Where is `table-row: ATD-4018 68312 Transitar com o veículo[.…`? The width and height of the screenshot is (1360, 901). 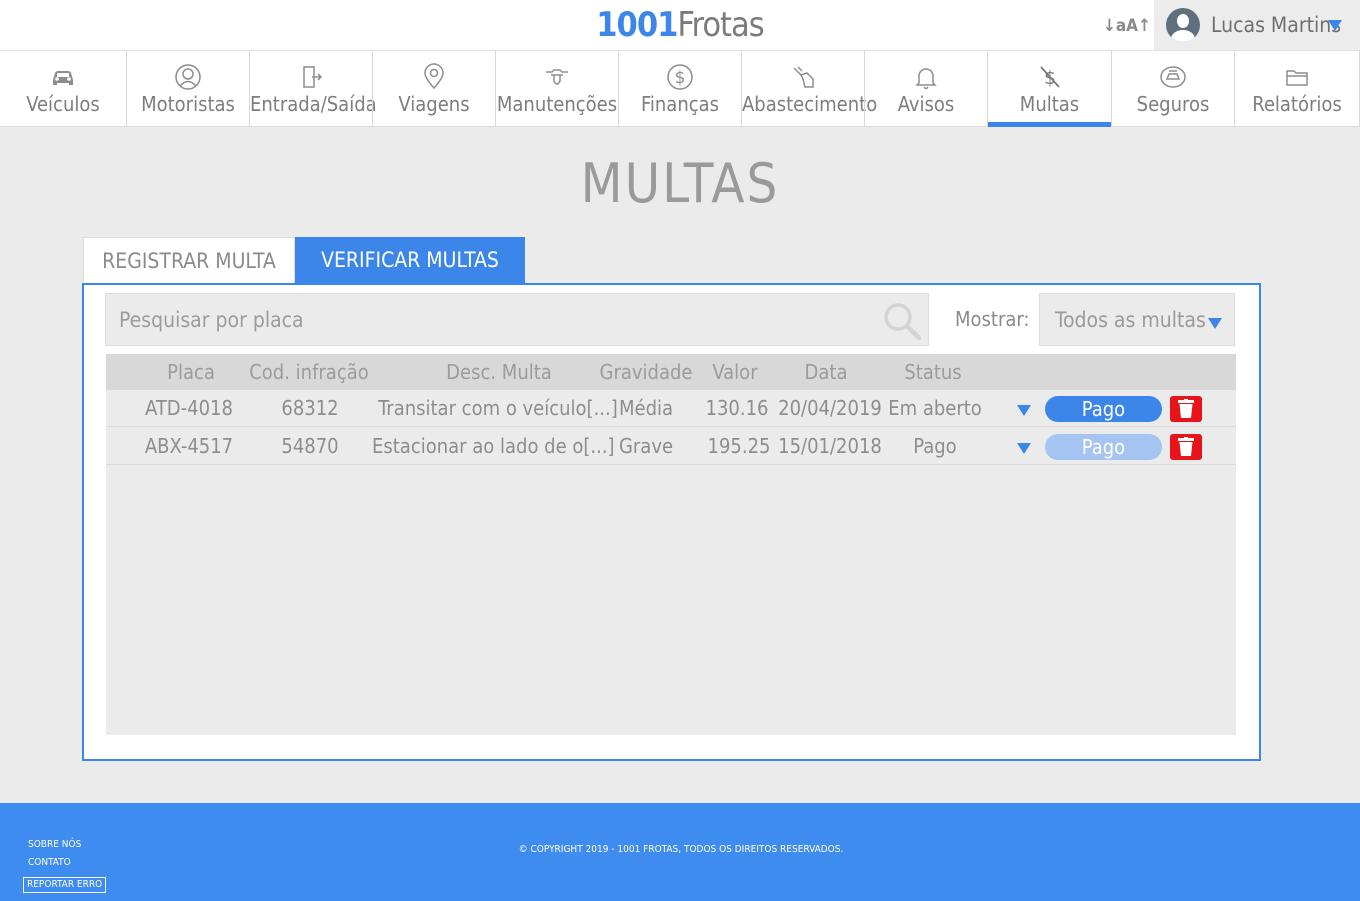
table-row: ATD-4018 68312 Transitar com o veículo[.… is located at coordinates (671, 408).